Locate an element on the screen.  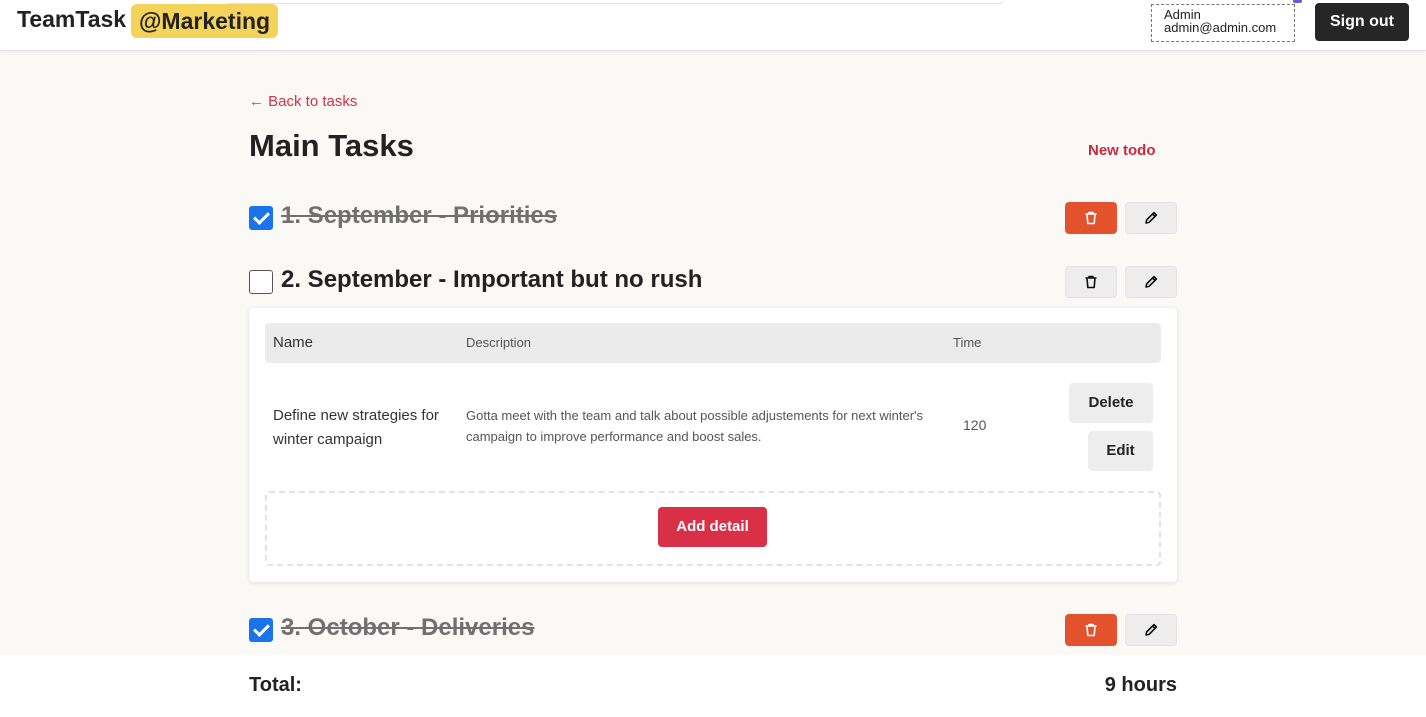
task-title: 1. September - Priorities is located at coordinates (419, 215).